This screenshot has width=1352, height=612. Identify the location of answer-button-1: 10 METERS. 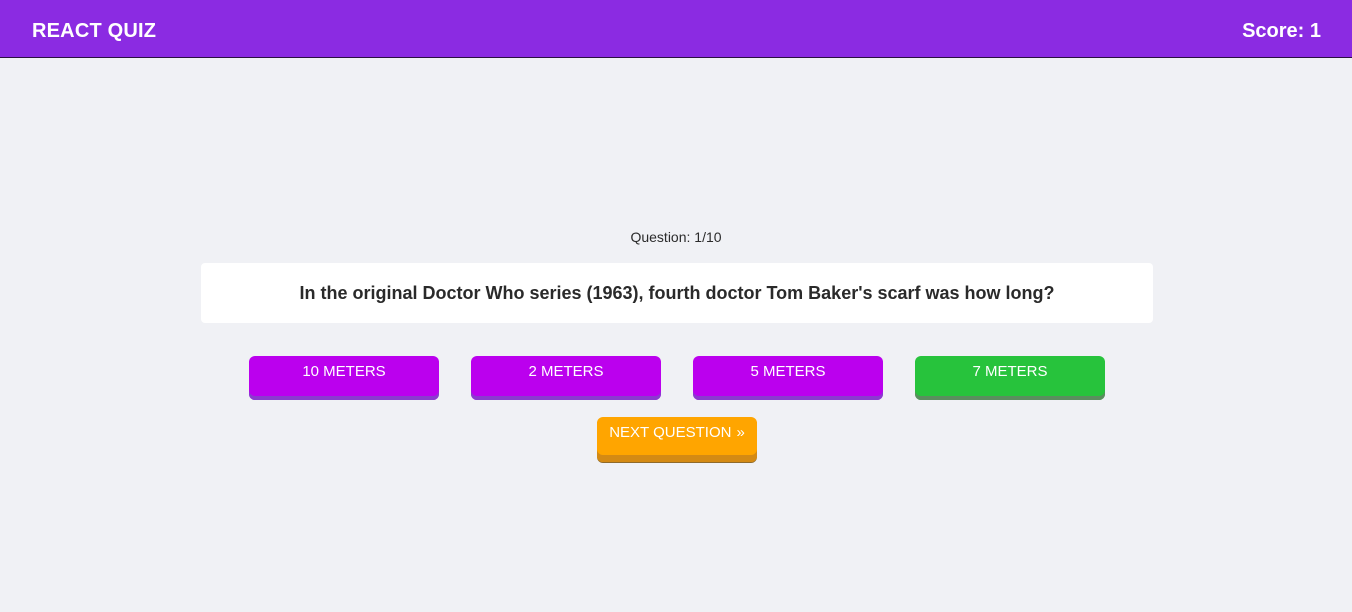
(344, 378).